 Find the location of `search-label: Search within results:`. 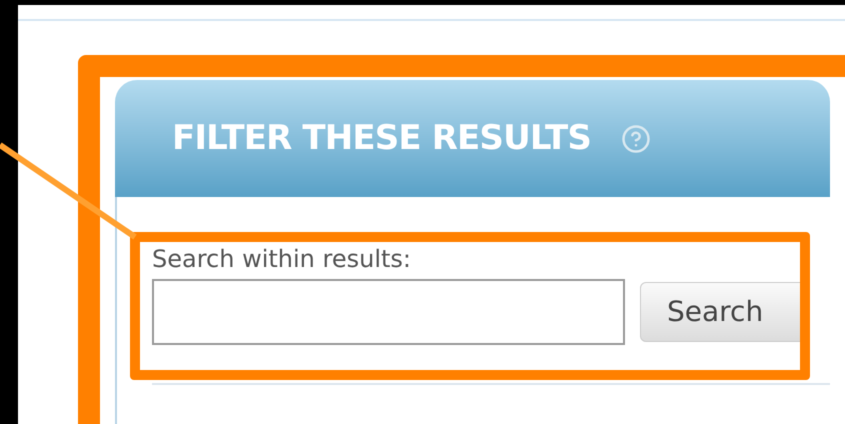

search-label: Search within results: is located at coordinates (282, 259).